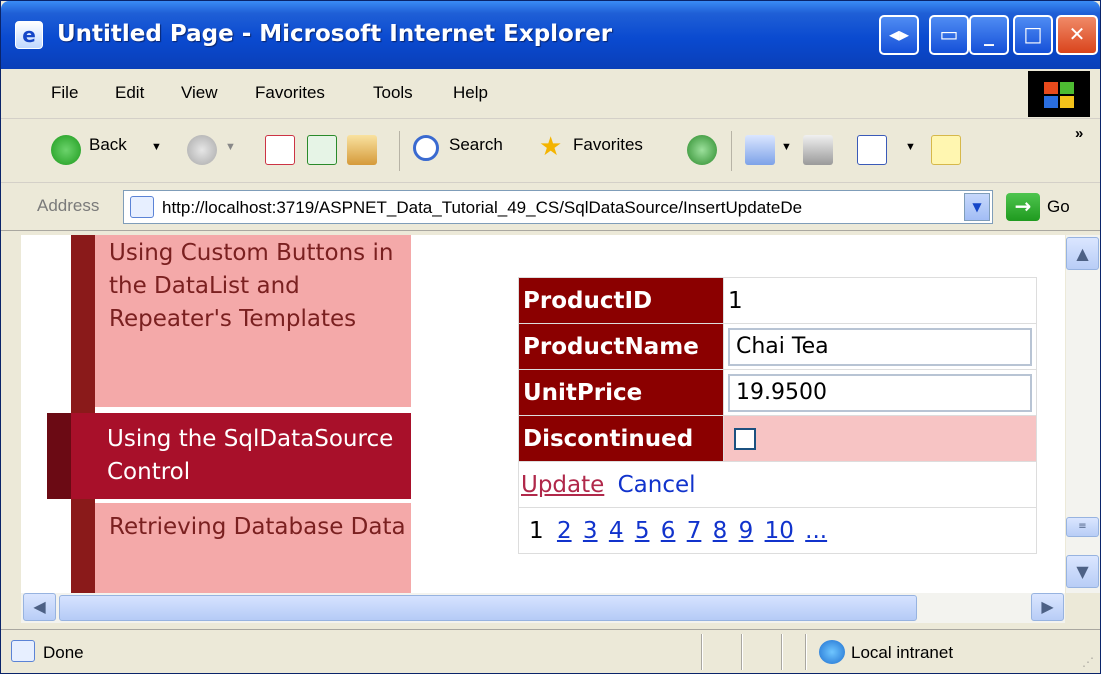  What do you see at coordinates (621, 392) in the screenshot?
I see `field-label: UnitPrice` at bounding box center [621, 392].